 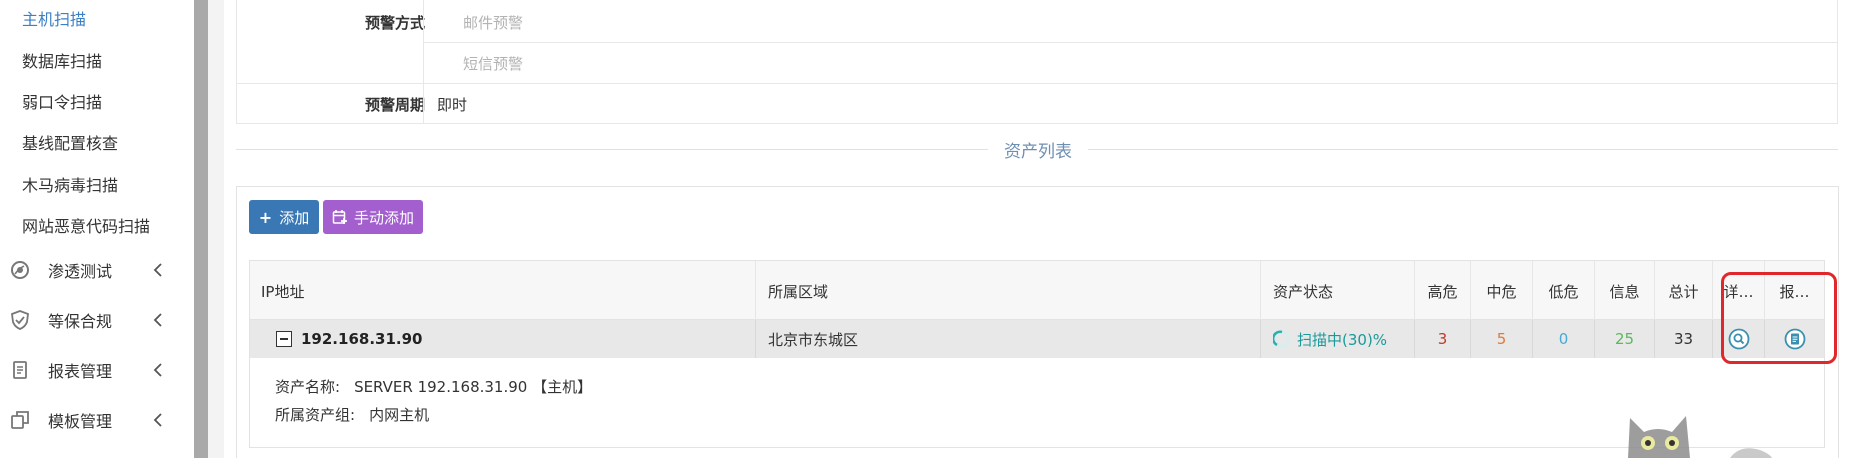 What do you see at coordinates (216, 229) in the screenshot?
I see `content-gutter` at bounding box center [216, 229].